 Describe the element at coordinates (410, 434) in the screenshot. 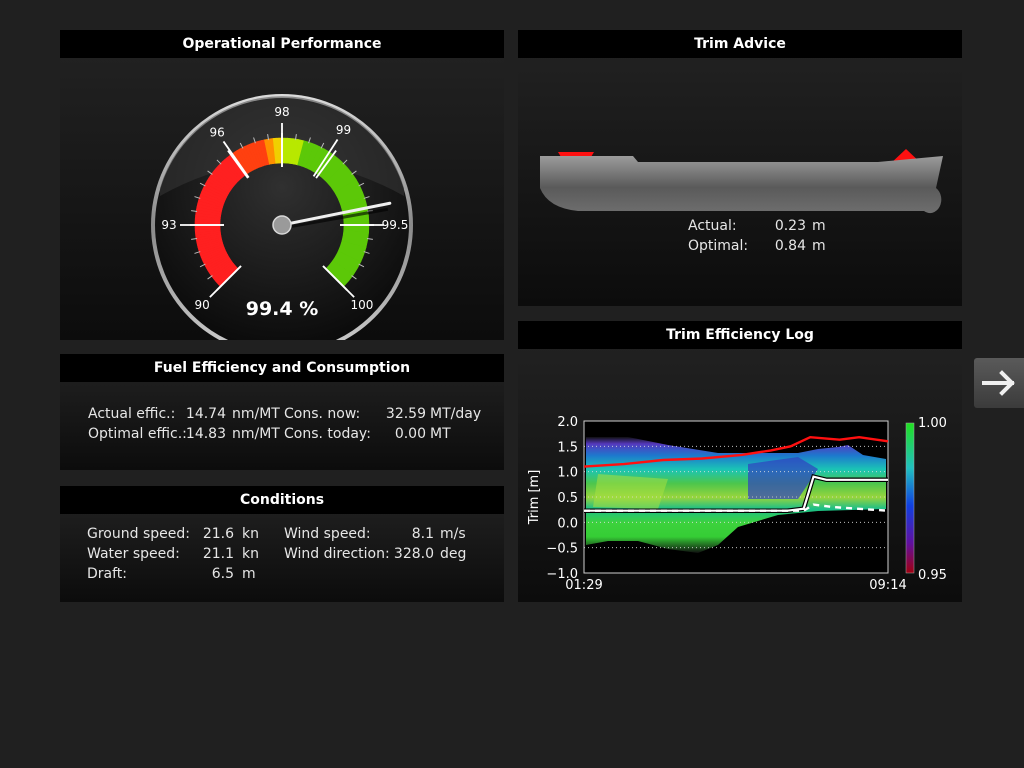

I see `cons-today-value: 0.00` at that location.